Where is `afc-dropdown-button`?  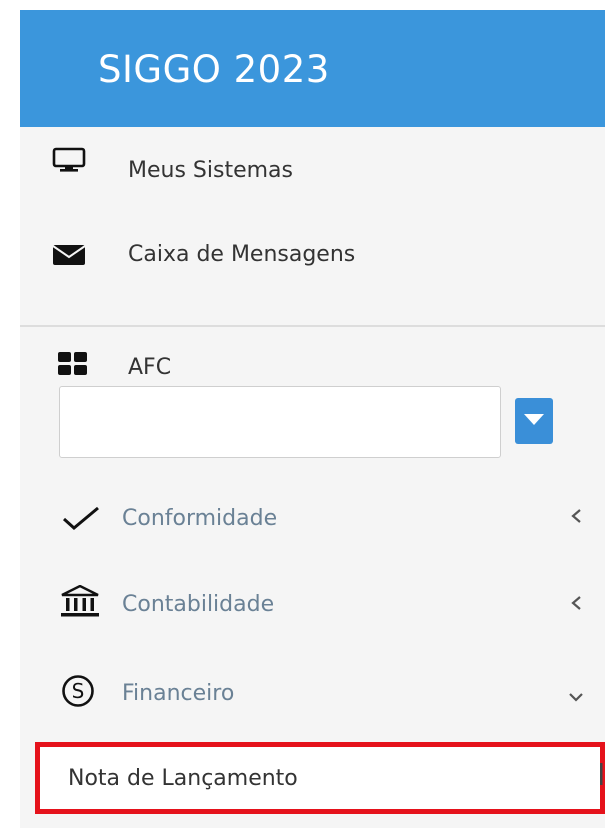
afc-dropdown-button is located at coordinates (534, 421).